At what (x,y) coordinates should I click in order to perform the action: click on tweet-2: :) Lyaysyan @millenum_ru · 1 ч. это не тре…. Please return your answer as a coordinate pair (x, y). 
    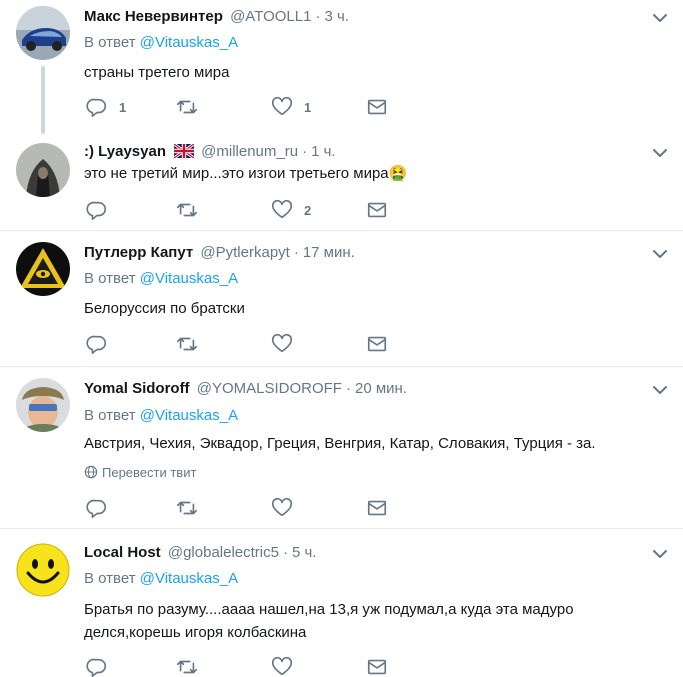
    Looking at the image, I should click on (341, 183).